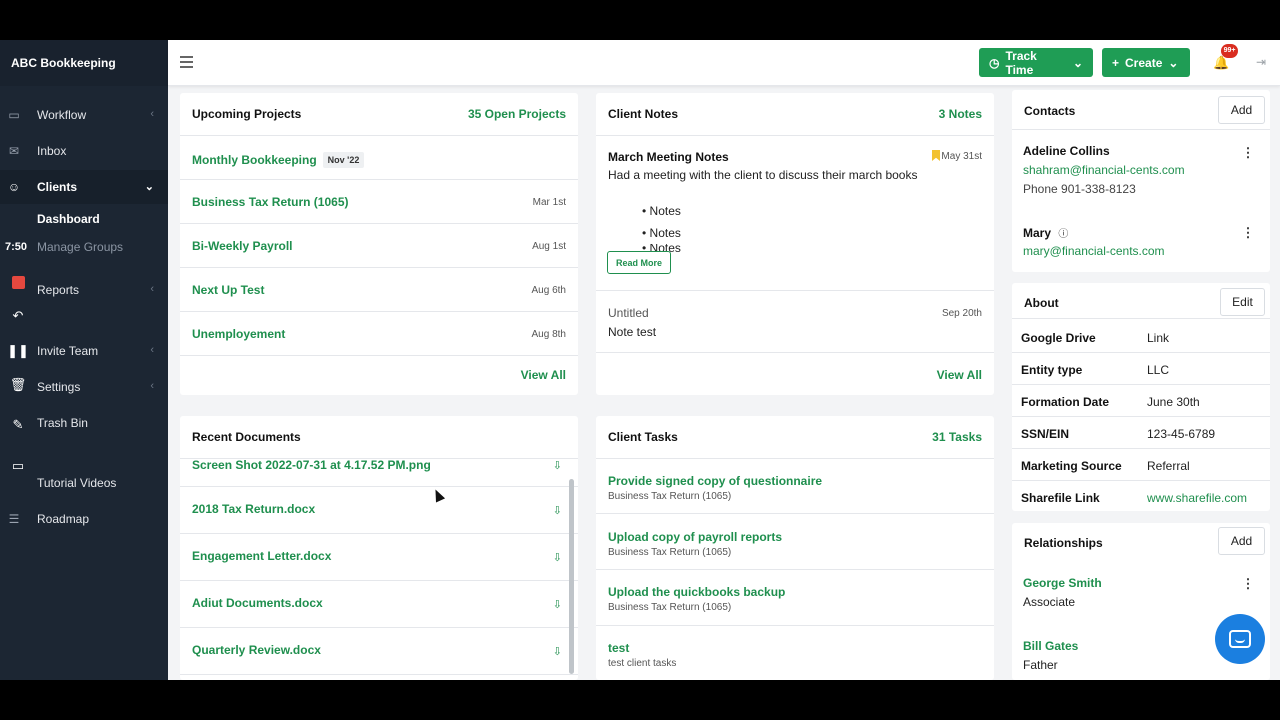 This screenshot has width=1280, height=720. Describe the element at coordinates (665, 233) in the screenshot. I see `note-bullet-text: Notes` at that location.